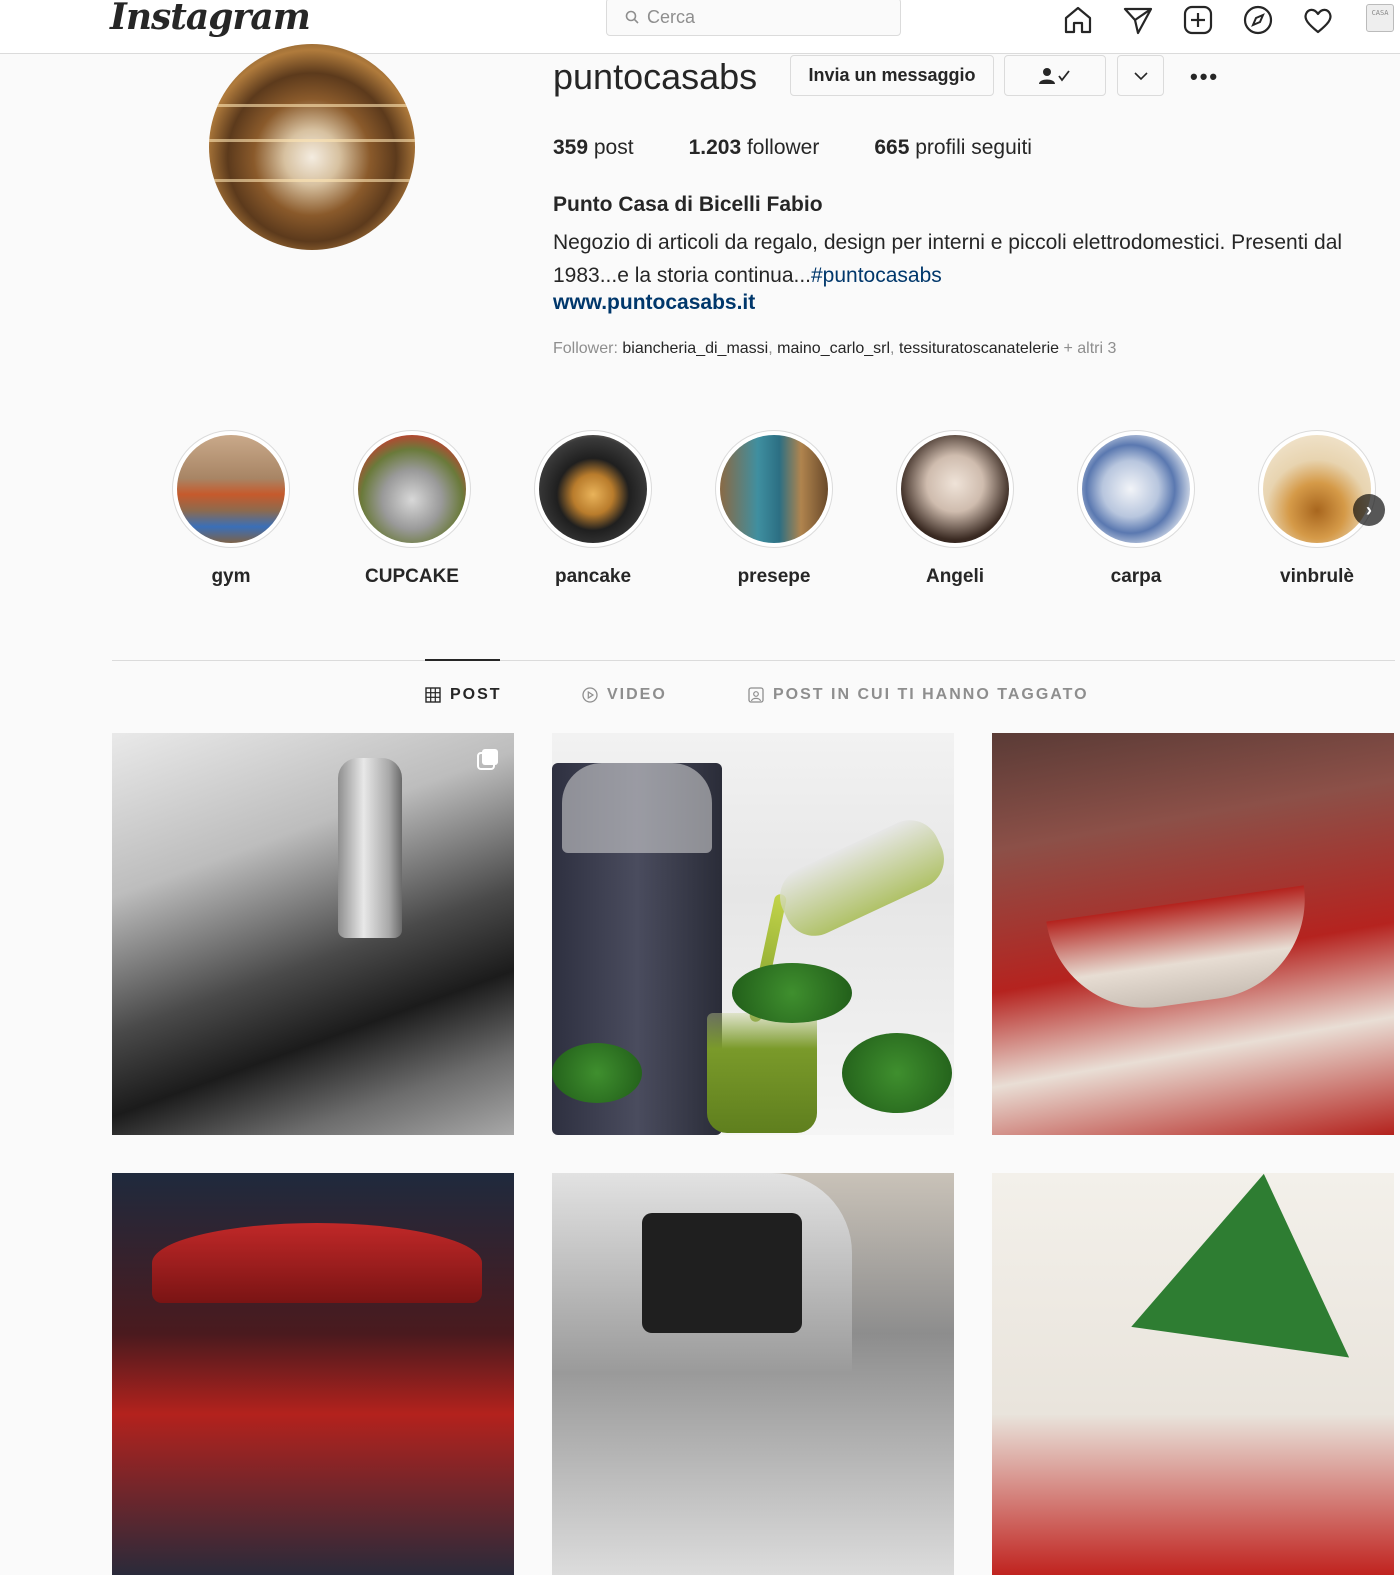  I want to click on highlight-label: presepe, so click(774, 576).